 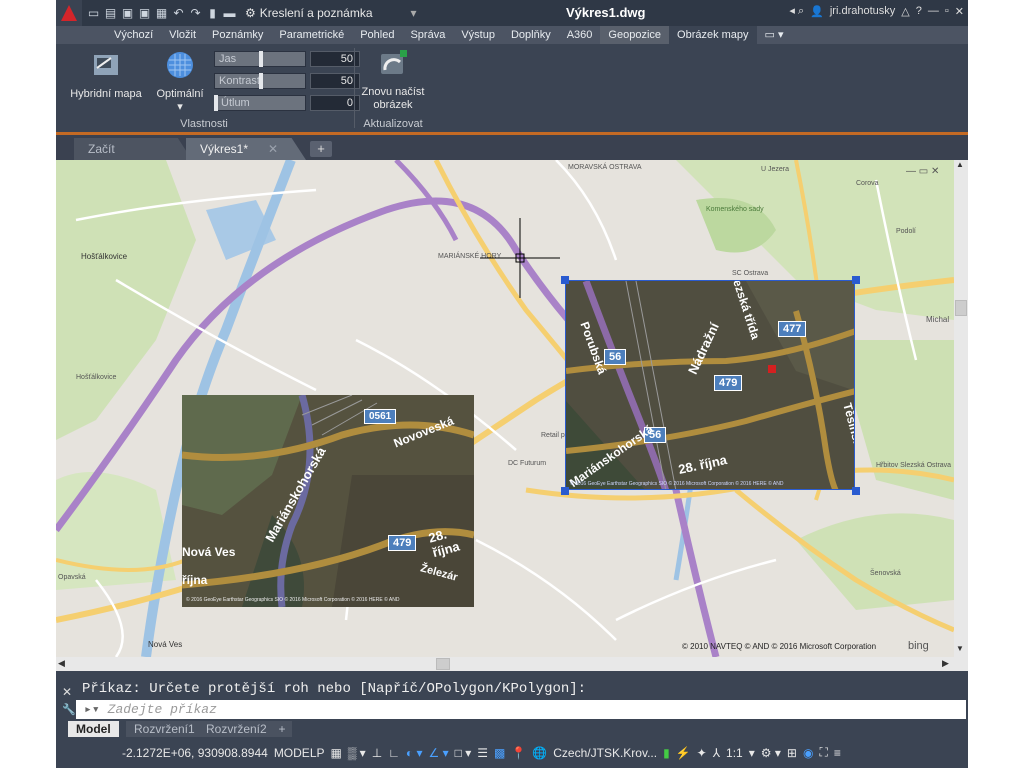 What do you see at coordinates (321, 149) in the screenshot?
I see `new-tab-button: +` at bounding box center [321, 149].